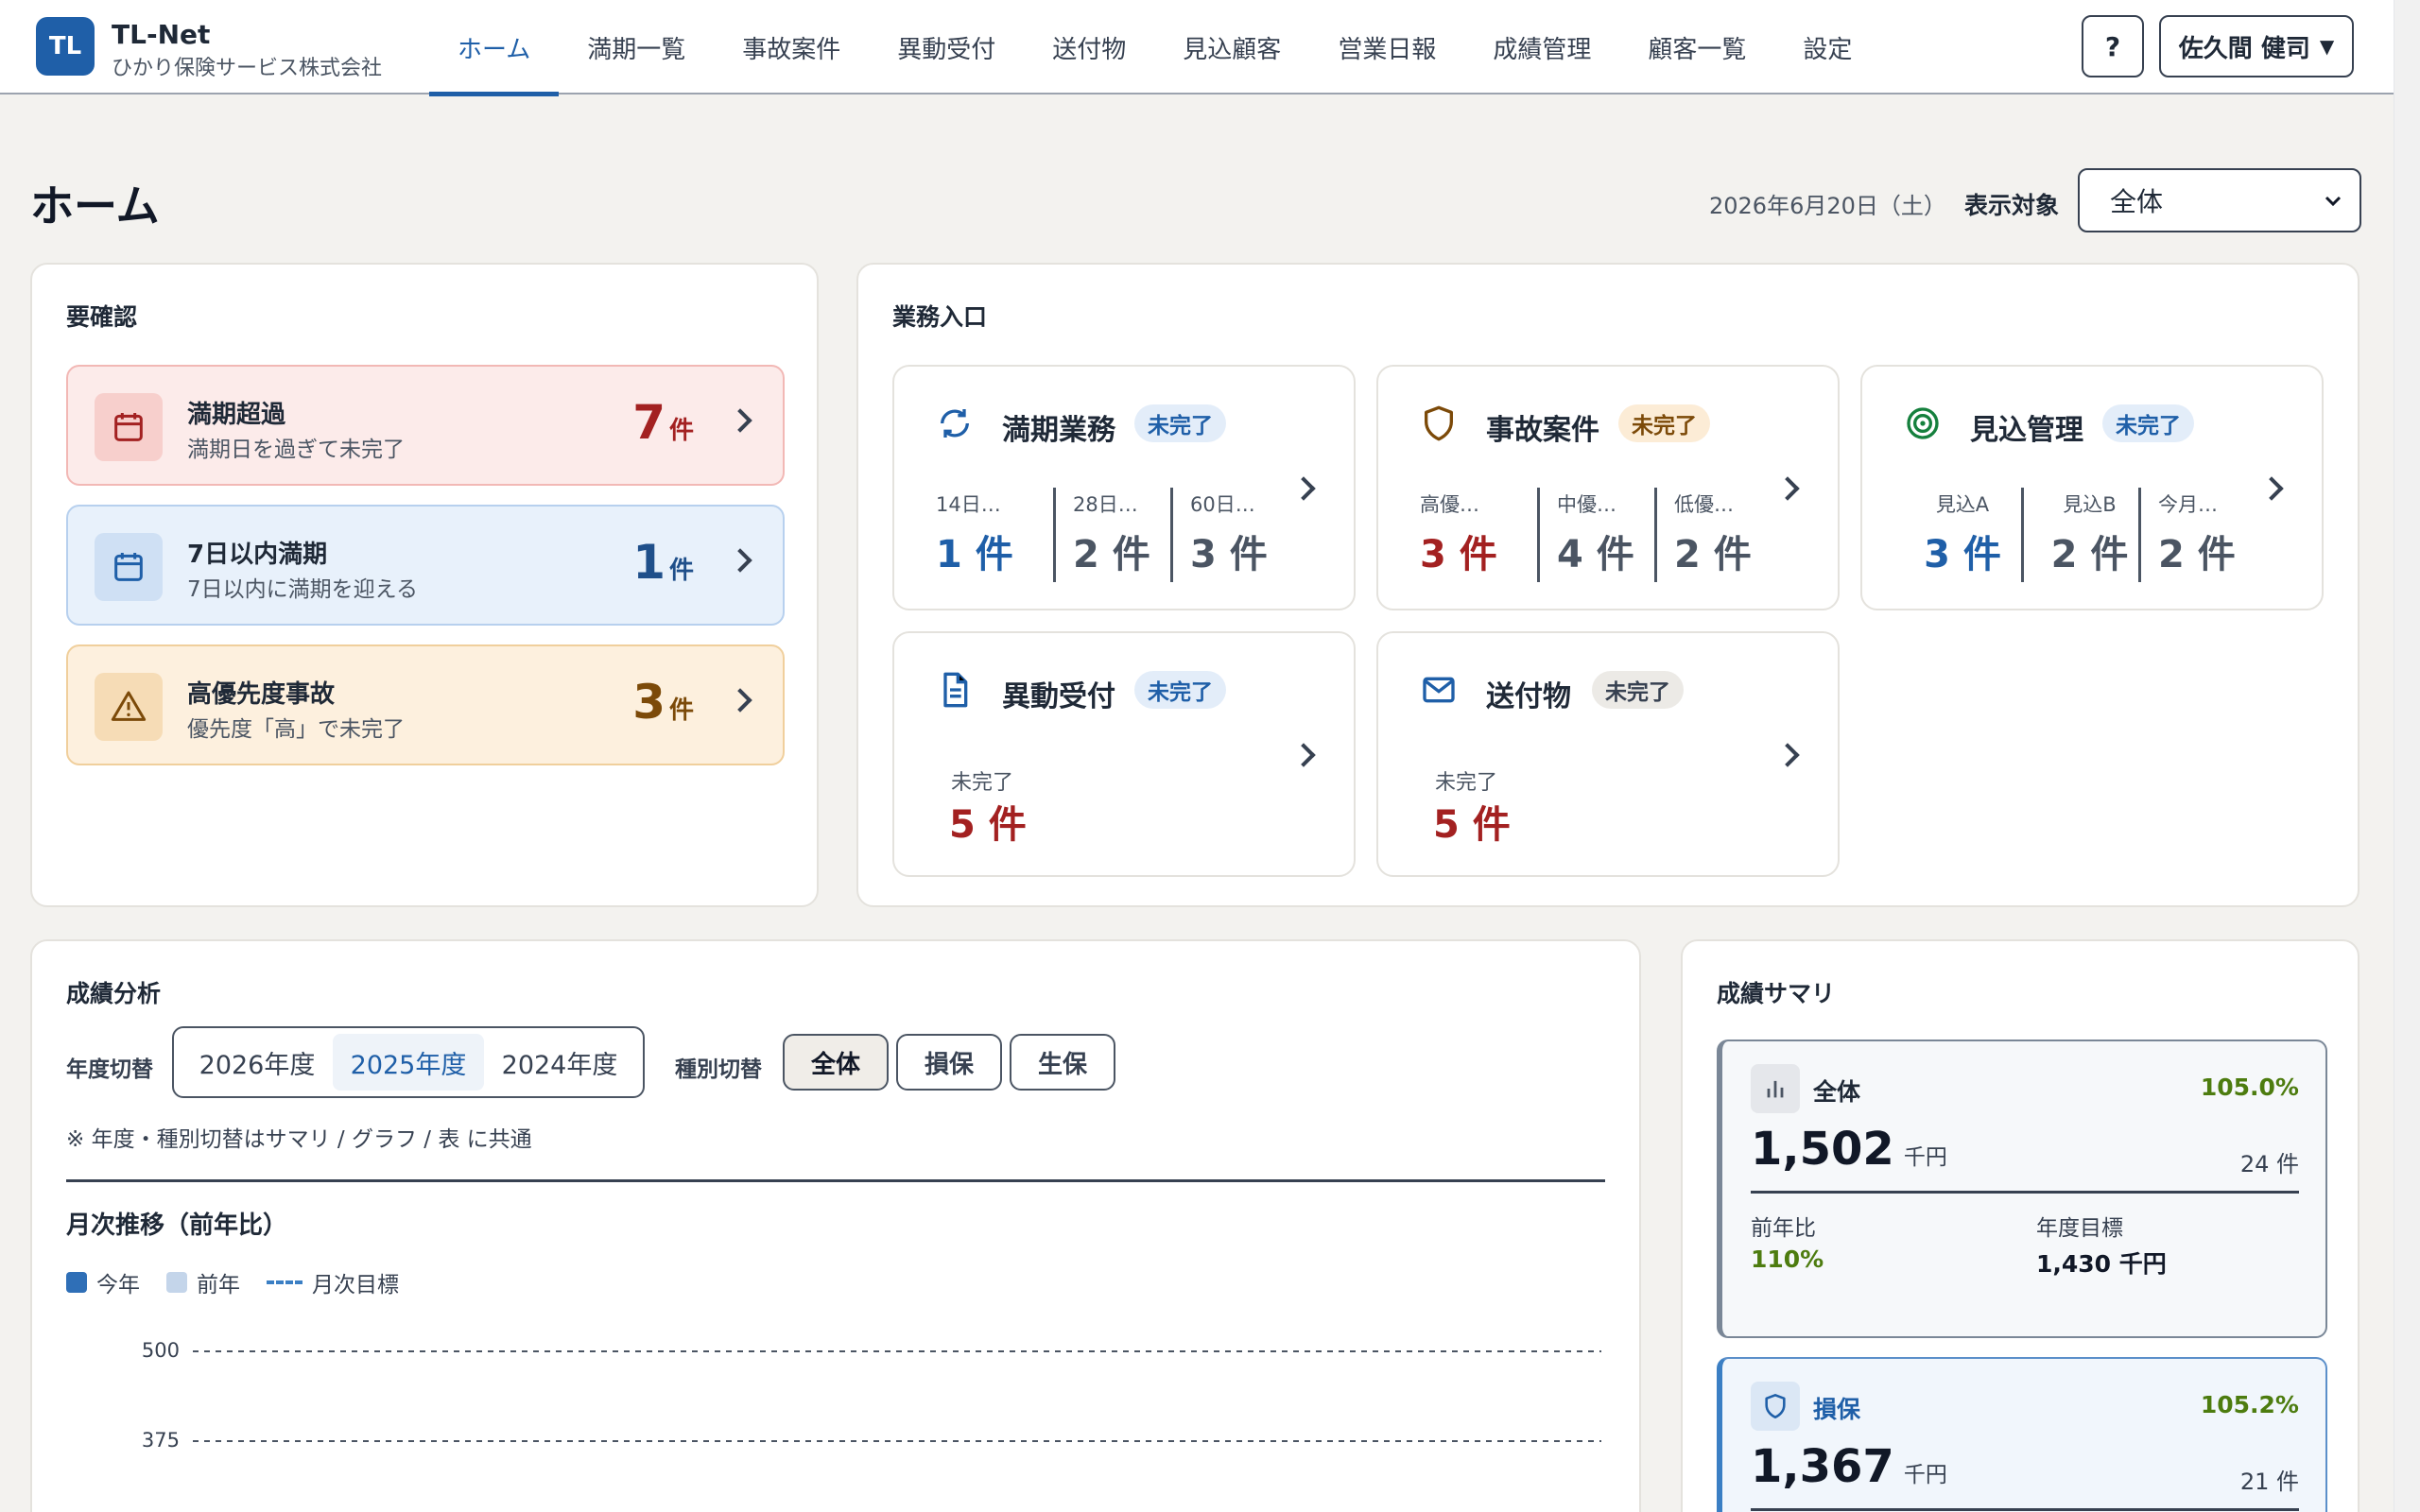 The height and width of the screenshot is (1512, 2420). I want to click on card-title: 異動受付, so click(1058, 696).